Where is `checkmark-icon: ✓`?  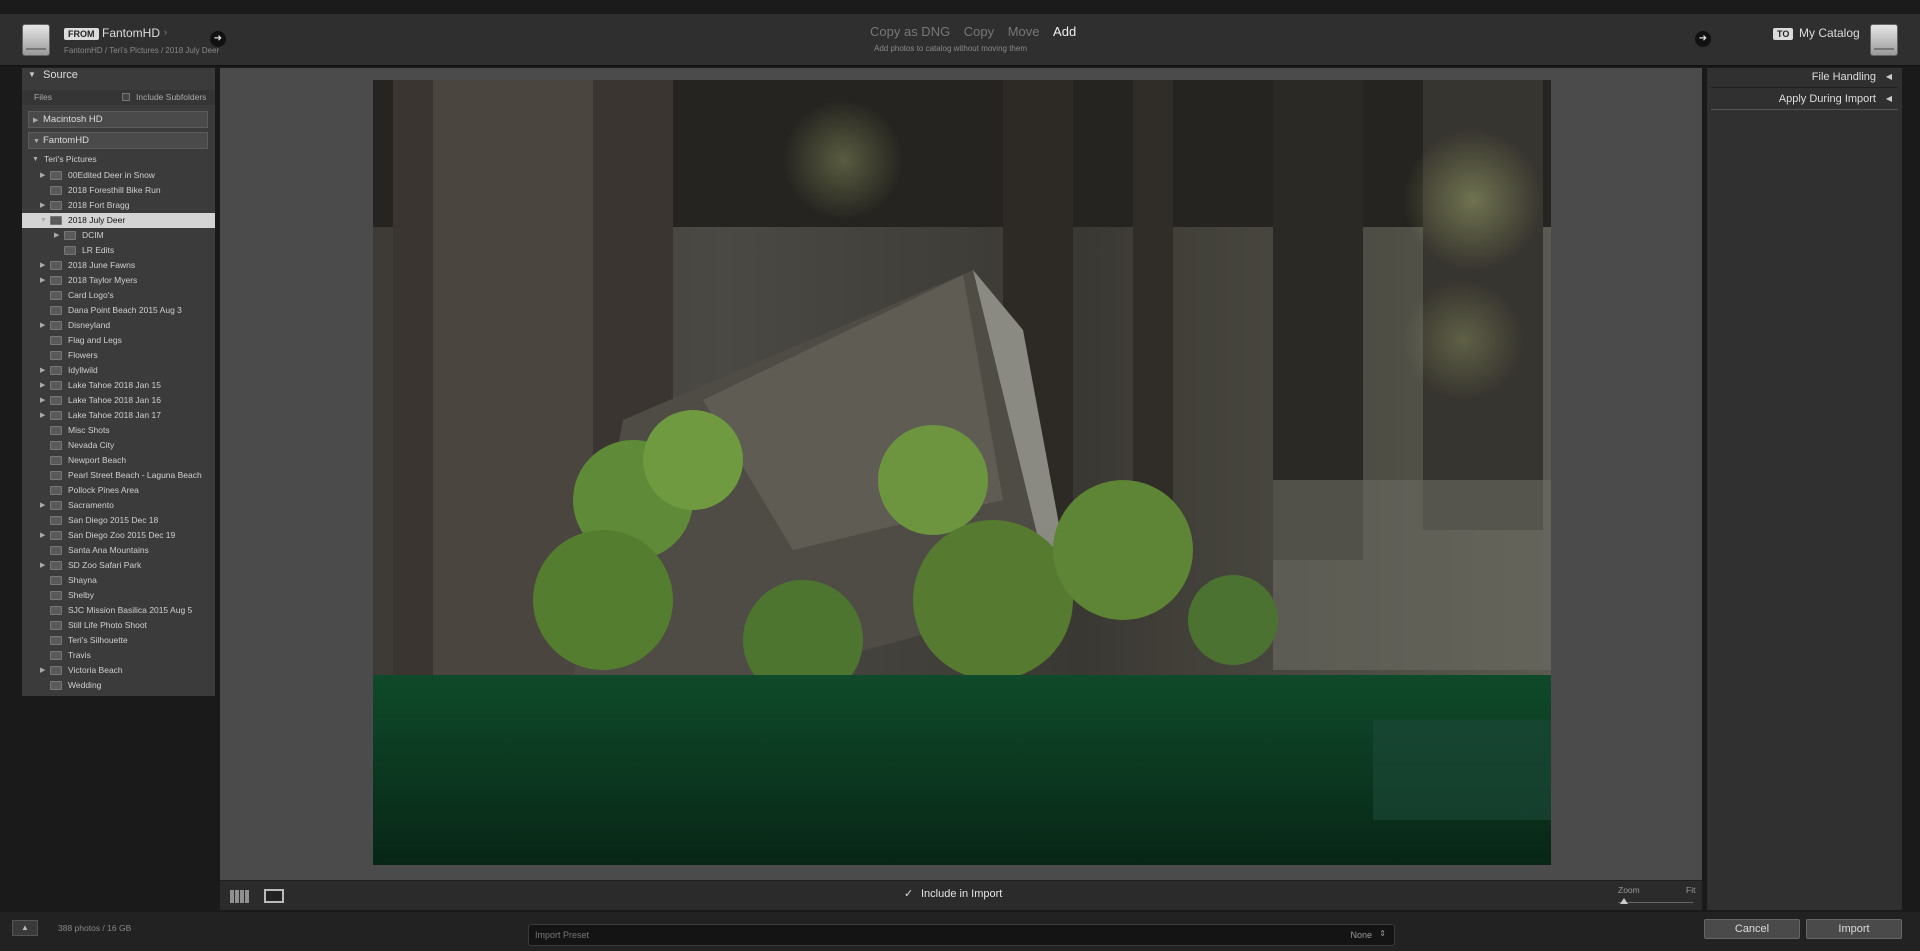 checkmark-icon: ✓ is located at coordinates (908, 893).